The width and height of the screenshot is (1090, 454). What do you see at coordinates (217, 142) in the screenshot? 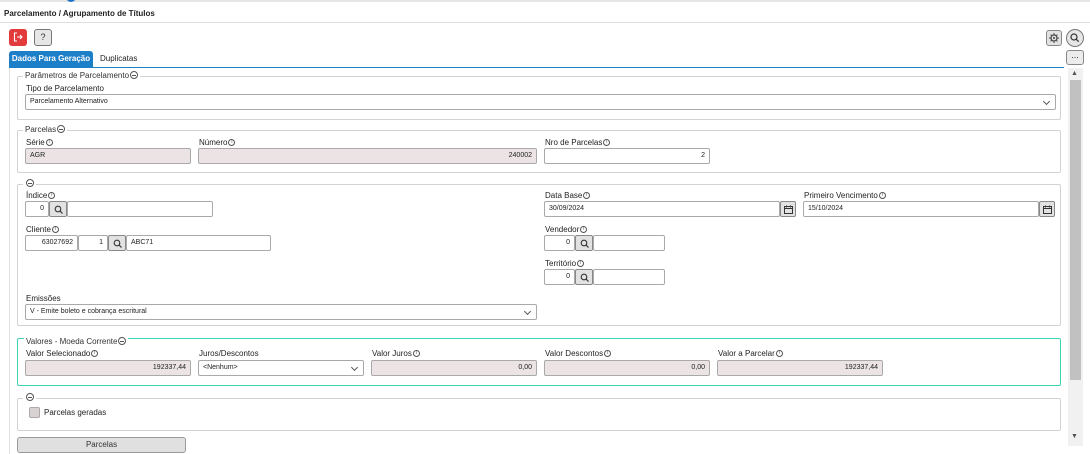
I see `numero-label: Número i` at bounding box center [217, 142].